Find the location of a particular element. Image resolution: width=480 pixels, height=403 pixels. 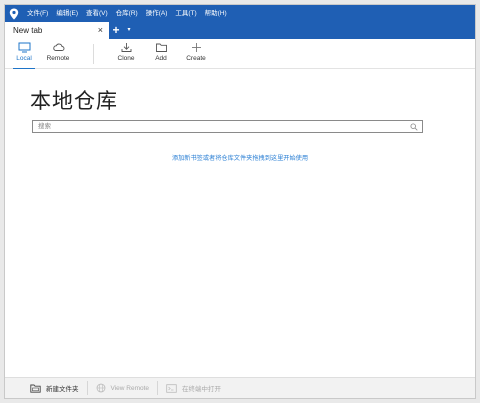

menu-tools: 工具(T) is located at coordinates (185, 13).